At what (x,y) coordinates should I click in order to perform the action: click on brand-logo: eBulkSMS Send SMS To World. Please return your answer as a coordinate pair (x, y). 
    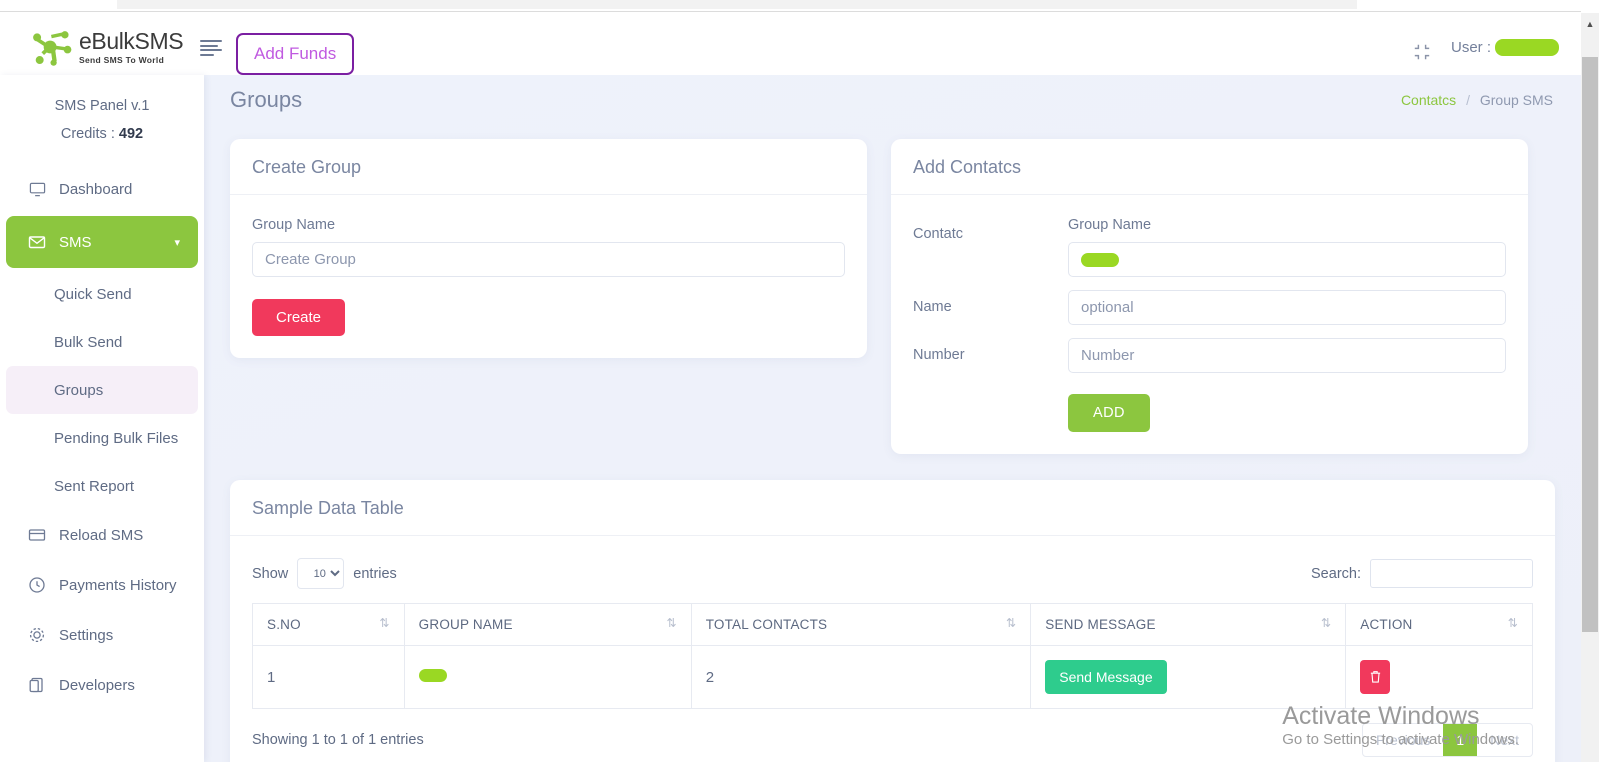
    Looking at the image, I should click on (107, 47).